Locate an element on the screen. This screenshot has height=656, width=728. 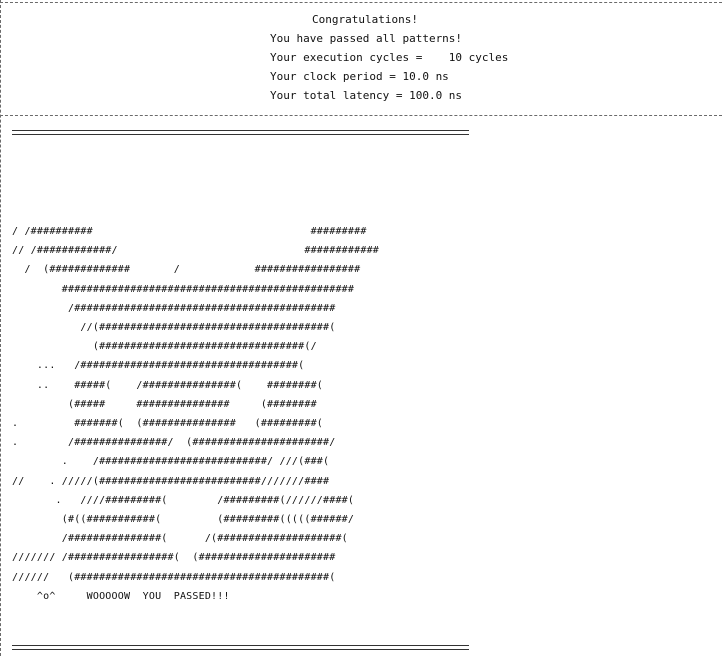
terminal-left-border is located at coordinates (0, 328).